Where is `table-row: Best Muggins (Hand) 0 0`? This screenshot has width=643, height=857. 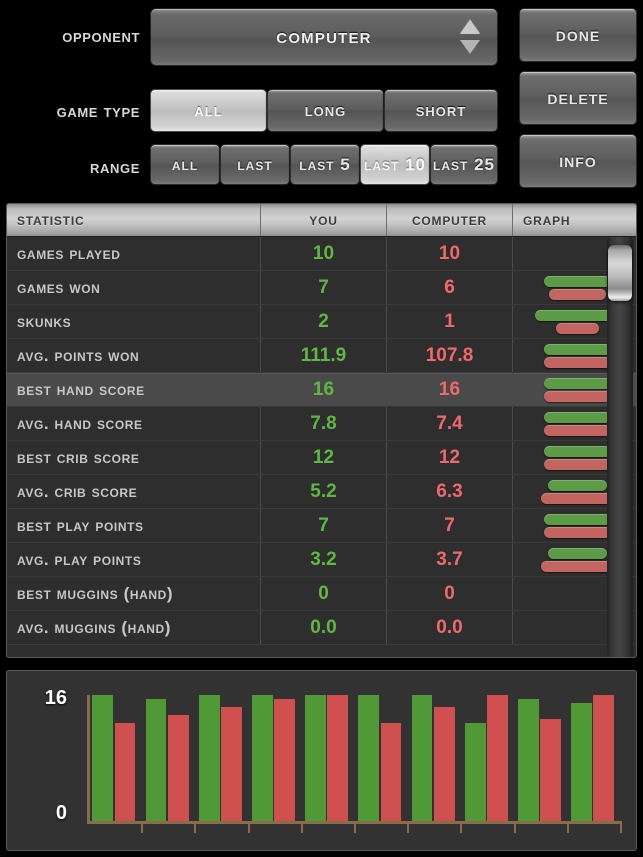 table-row: Best Muggins (Hand) 0 0 is located at coordinates (321, 594).